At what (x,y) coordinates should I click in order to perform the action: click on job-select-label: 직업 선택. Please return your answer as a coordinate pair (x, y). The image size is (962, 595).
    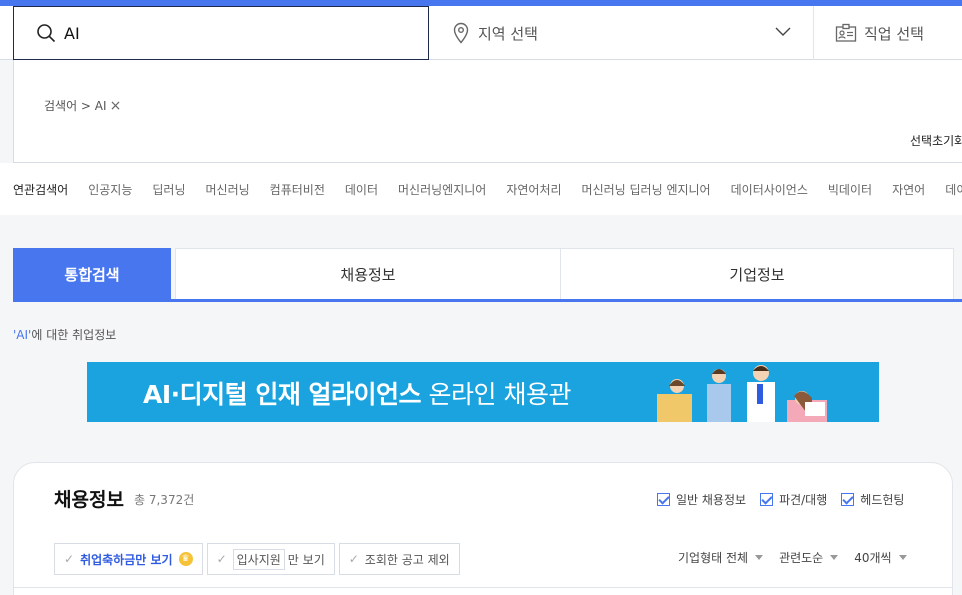
    Looking at the image, I should click on (894, 33).